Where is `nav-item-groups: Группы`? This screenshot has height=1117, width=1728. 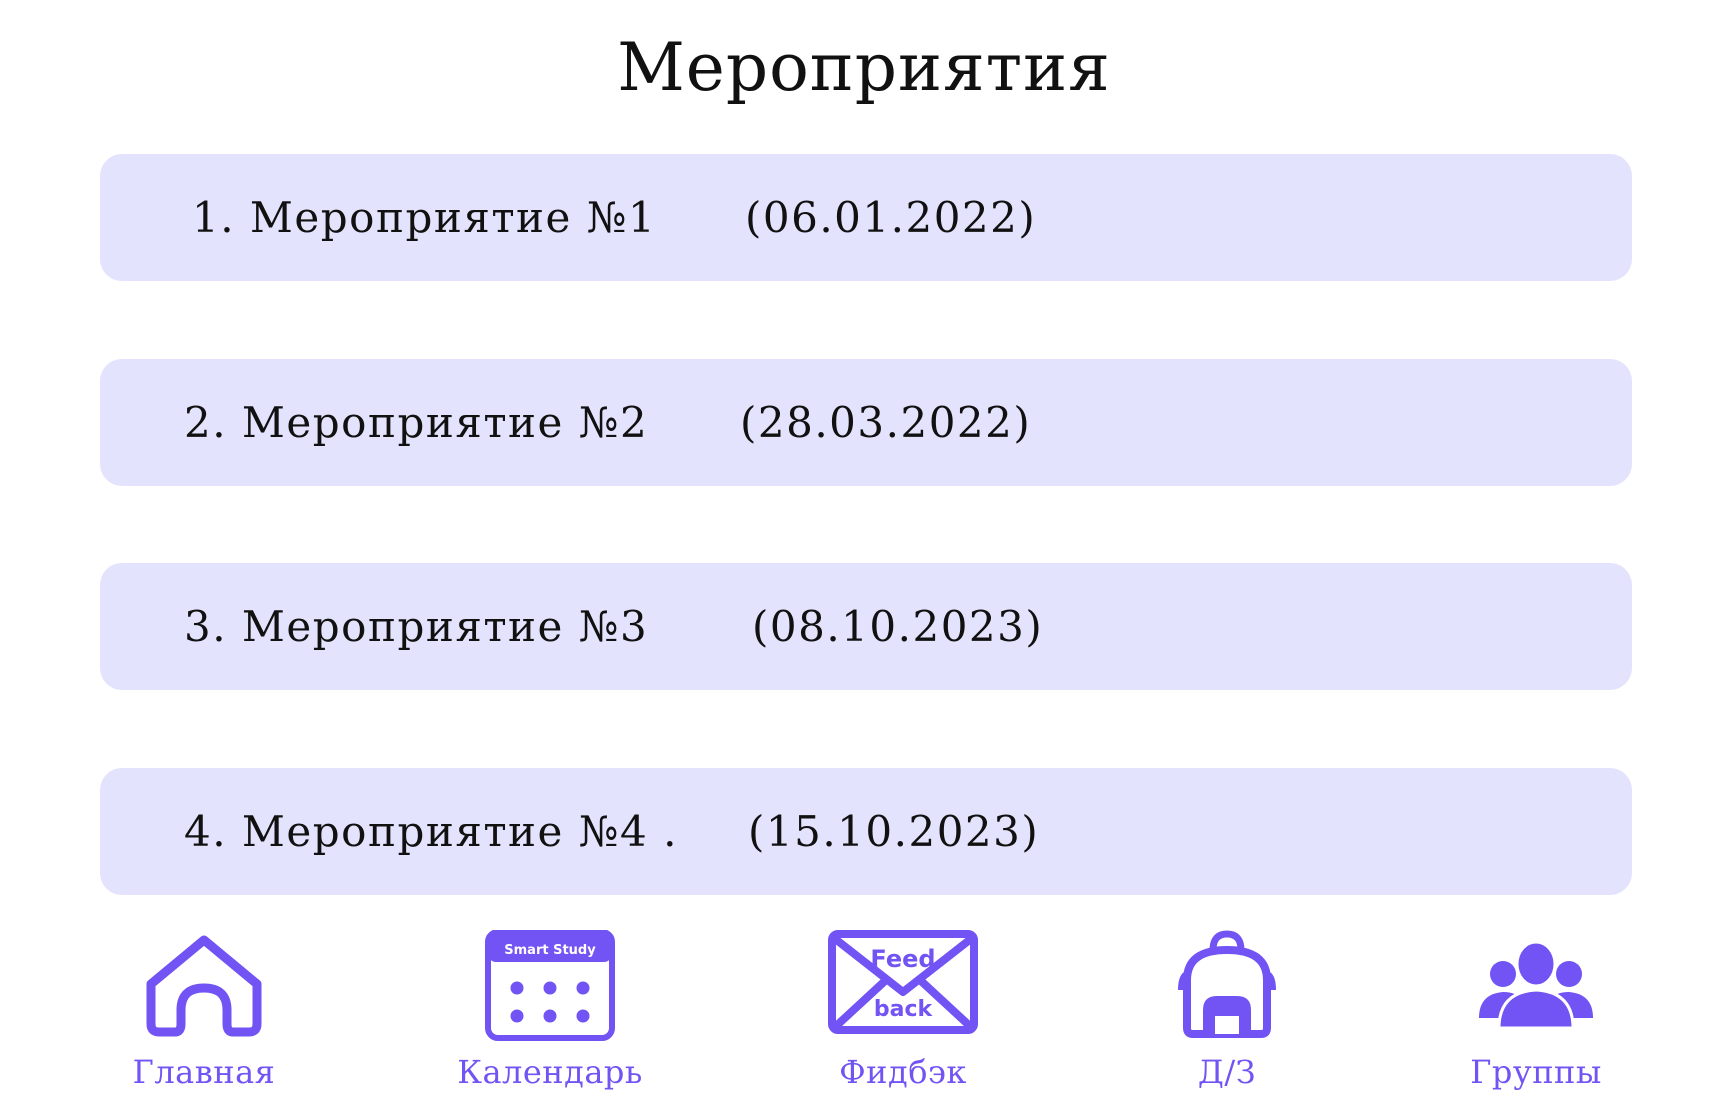
nav-item-groups: Группы is located at coordinates (1536, 1020).